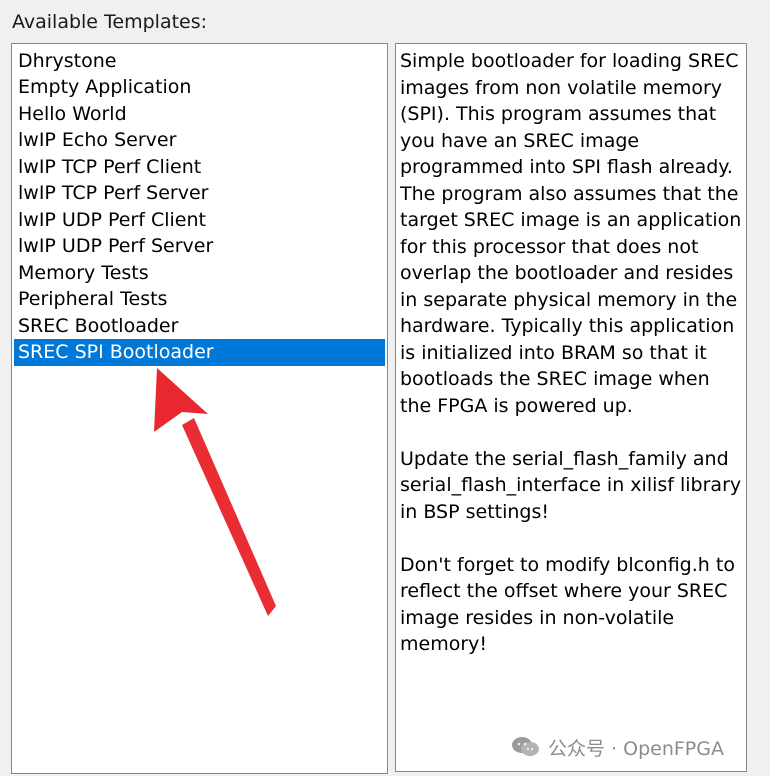 The width and height of the screenshot is (770, 776). What do you see at coordinates (636, 748) in the screenshot?
I see `watermark-text: 公众号 · OpenFPGA` at bounding box center [636, 748].